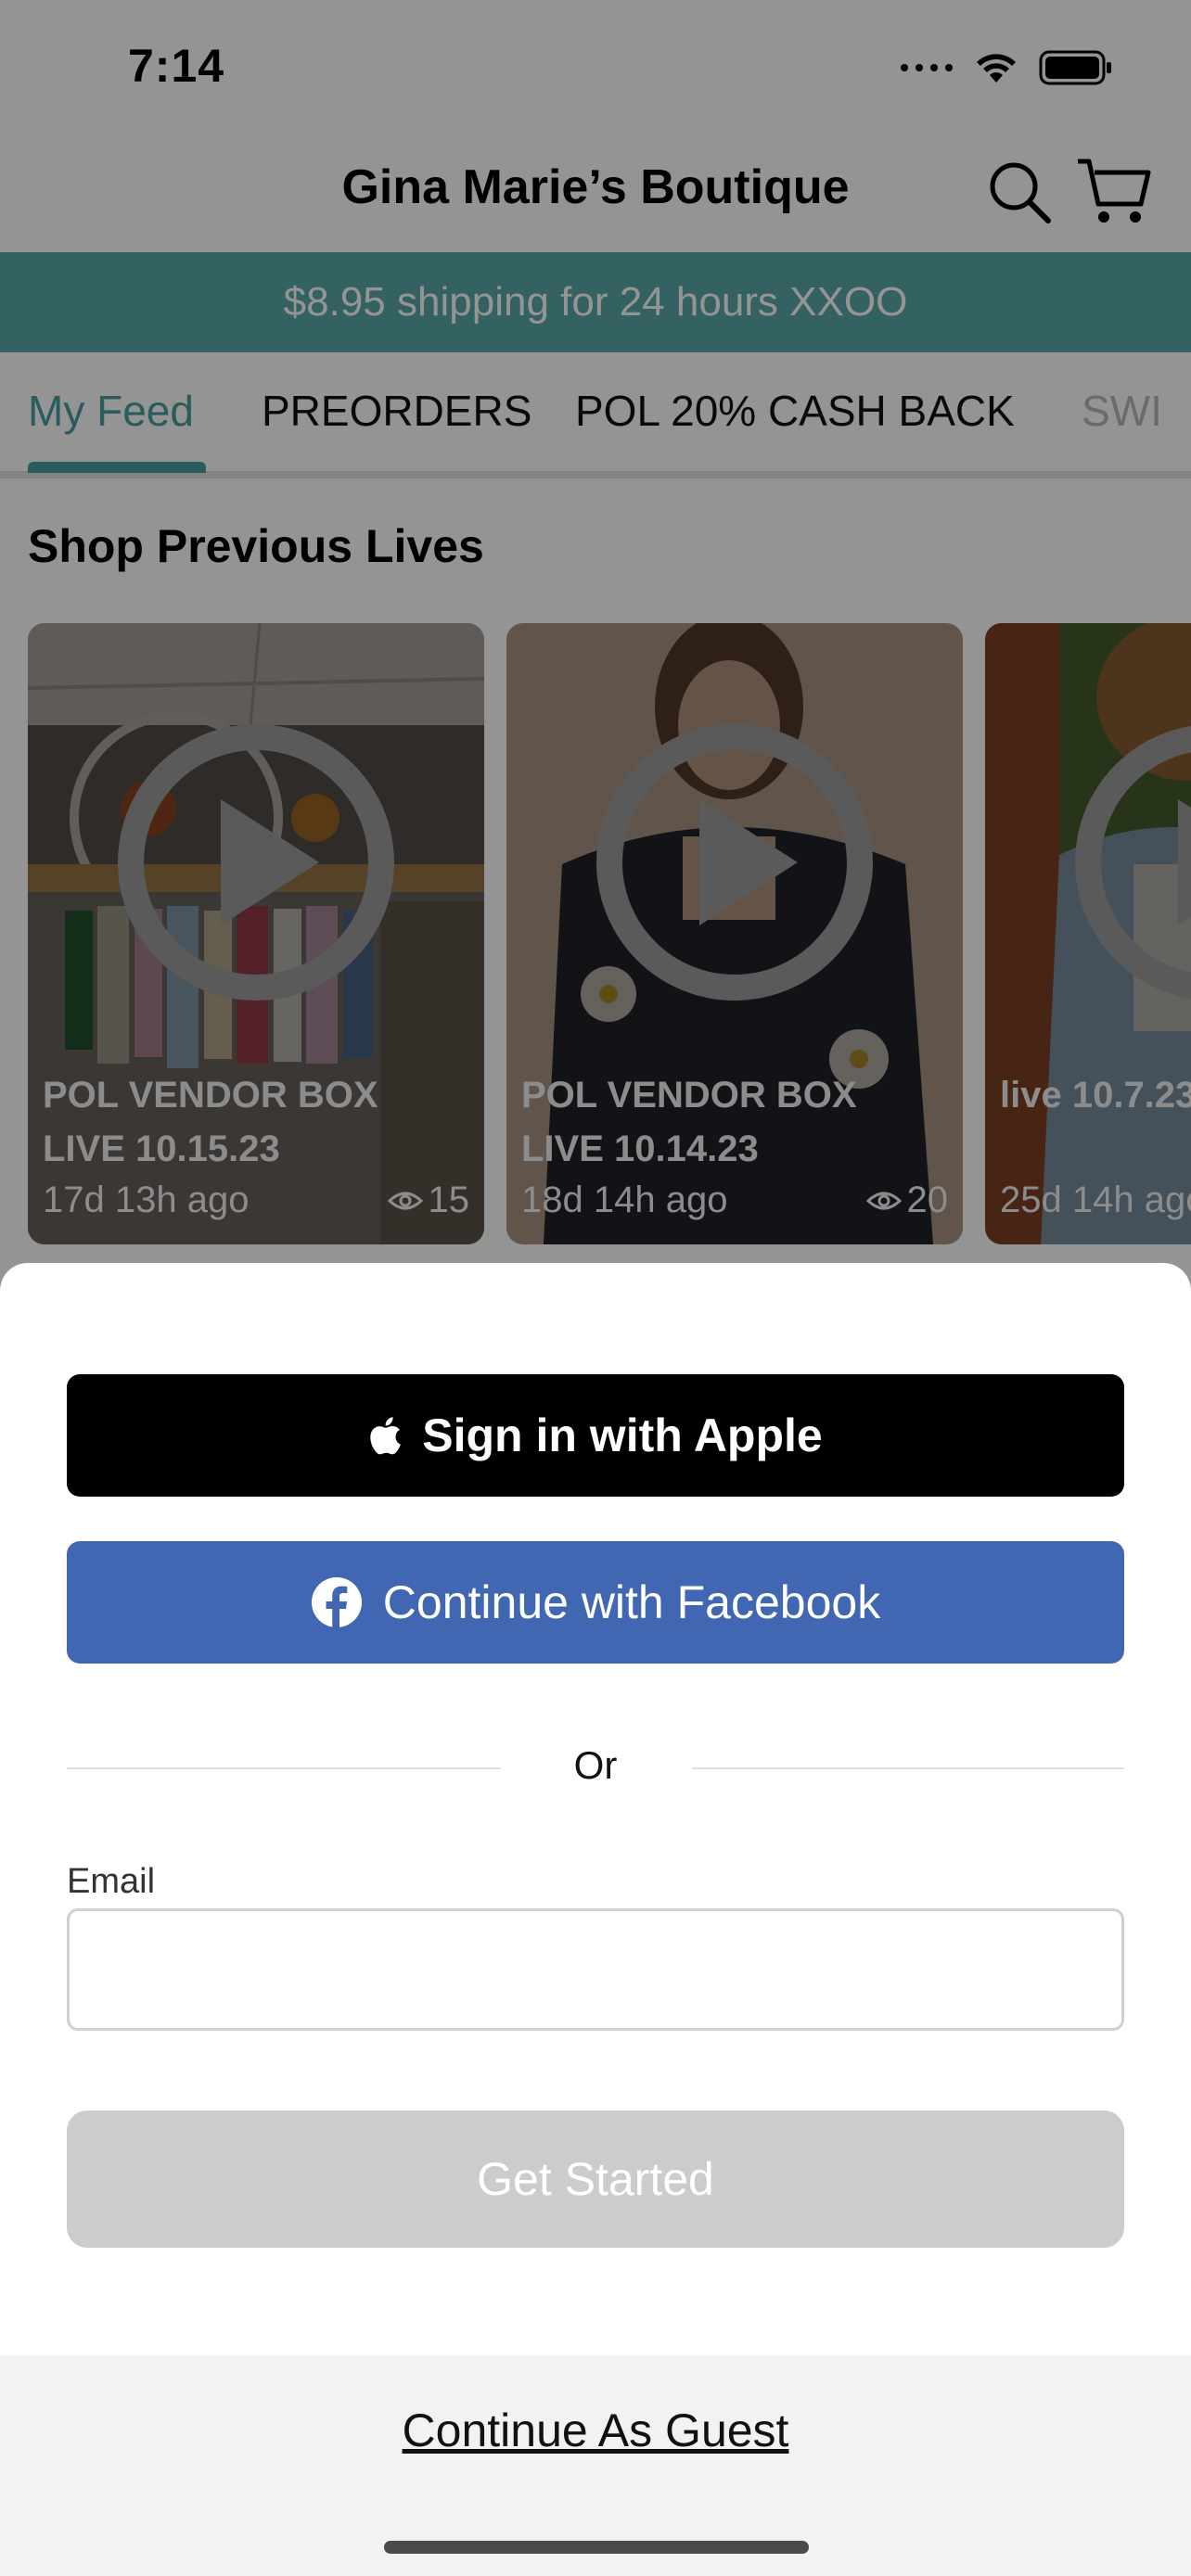 The height and width of the screenshot is (2576, 1191). I want to click on apple-button-label: Sign in with Apple, so click(623, 1435).